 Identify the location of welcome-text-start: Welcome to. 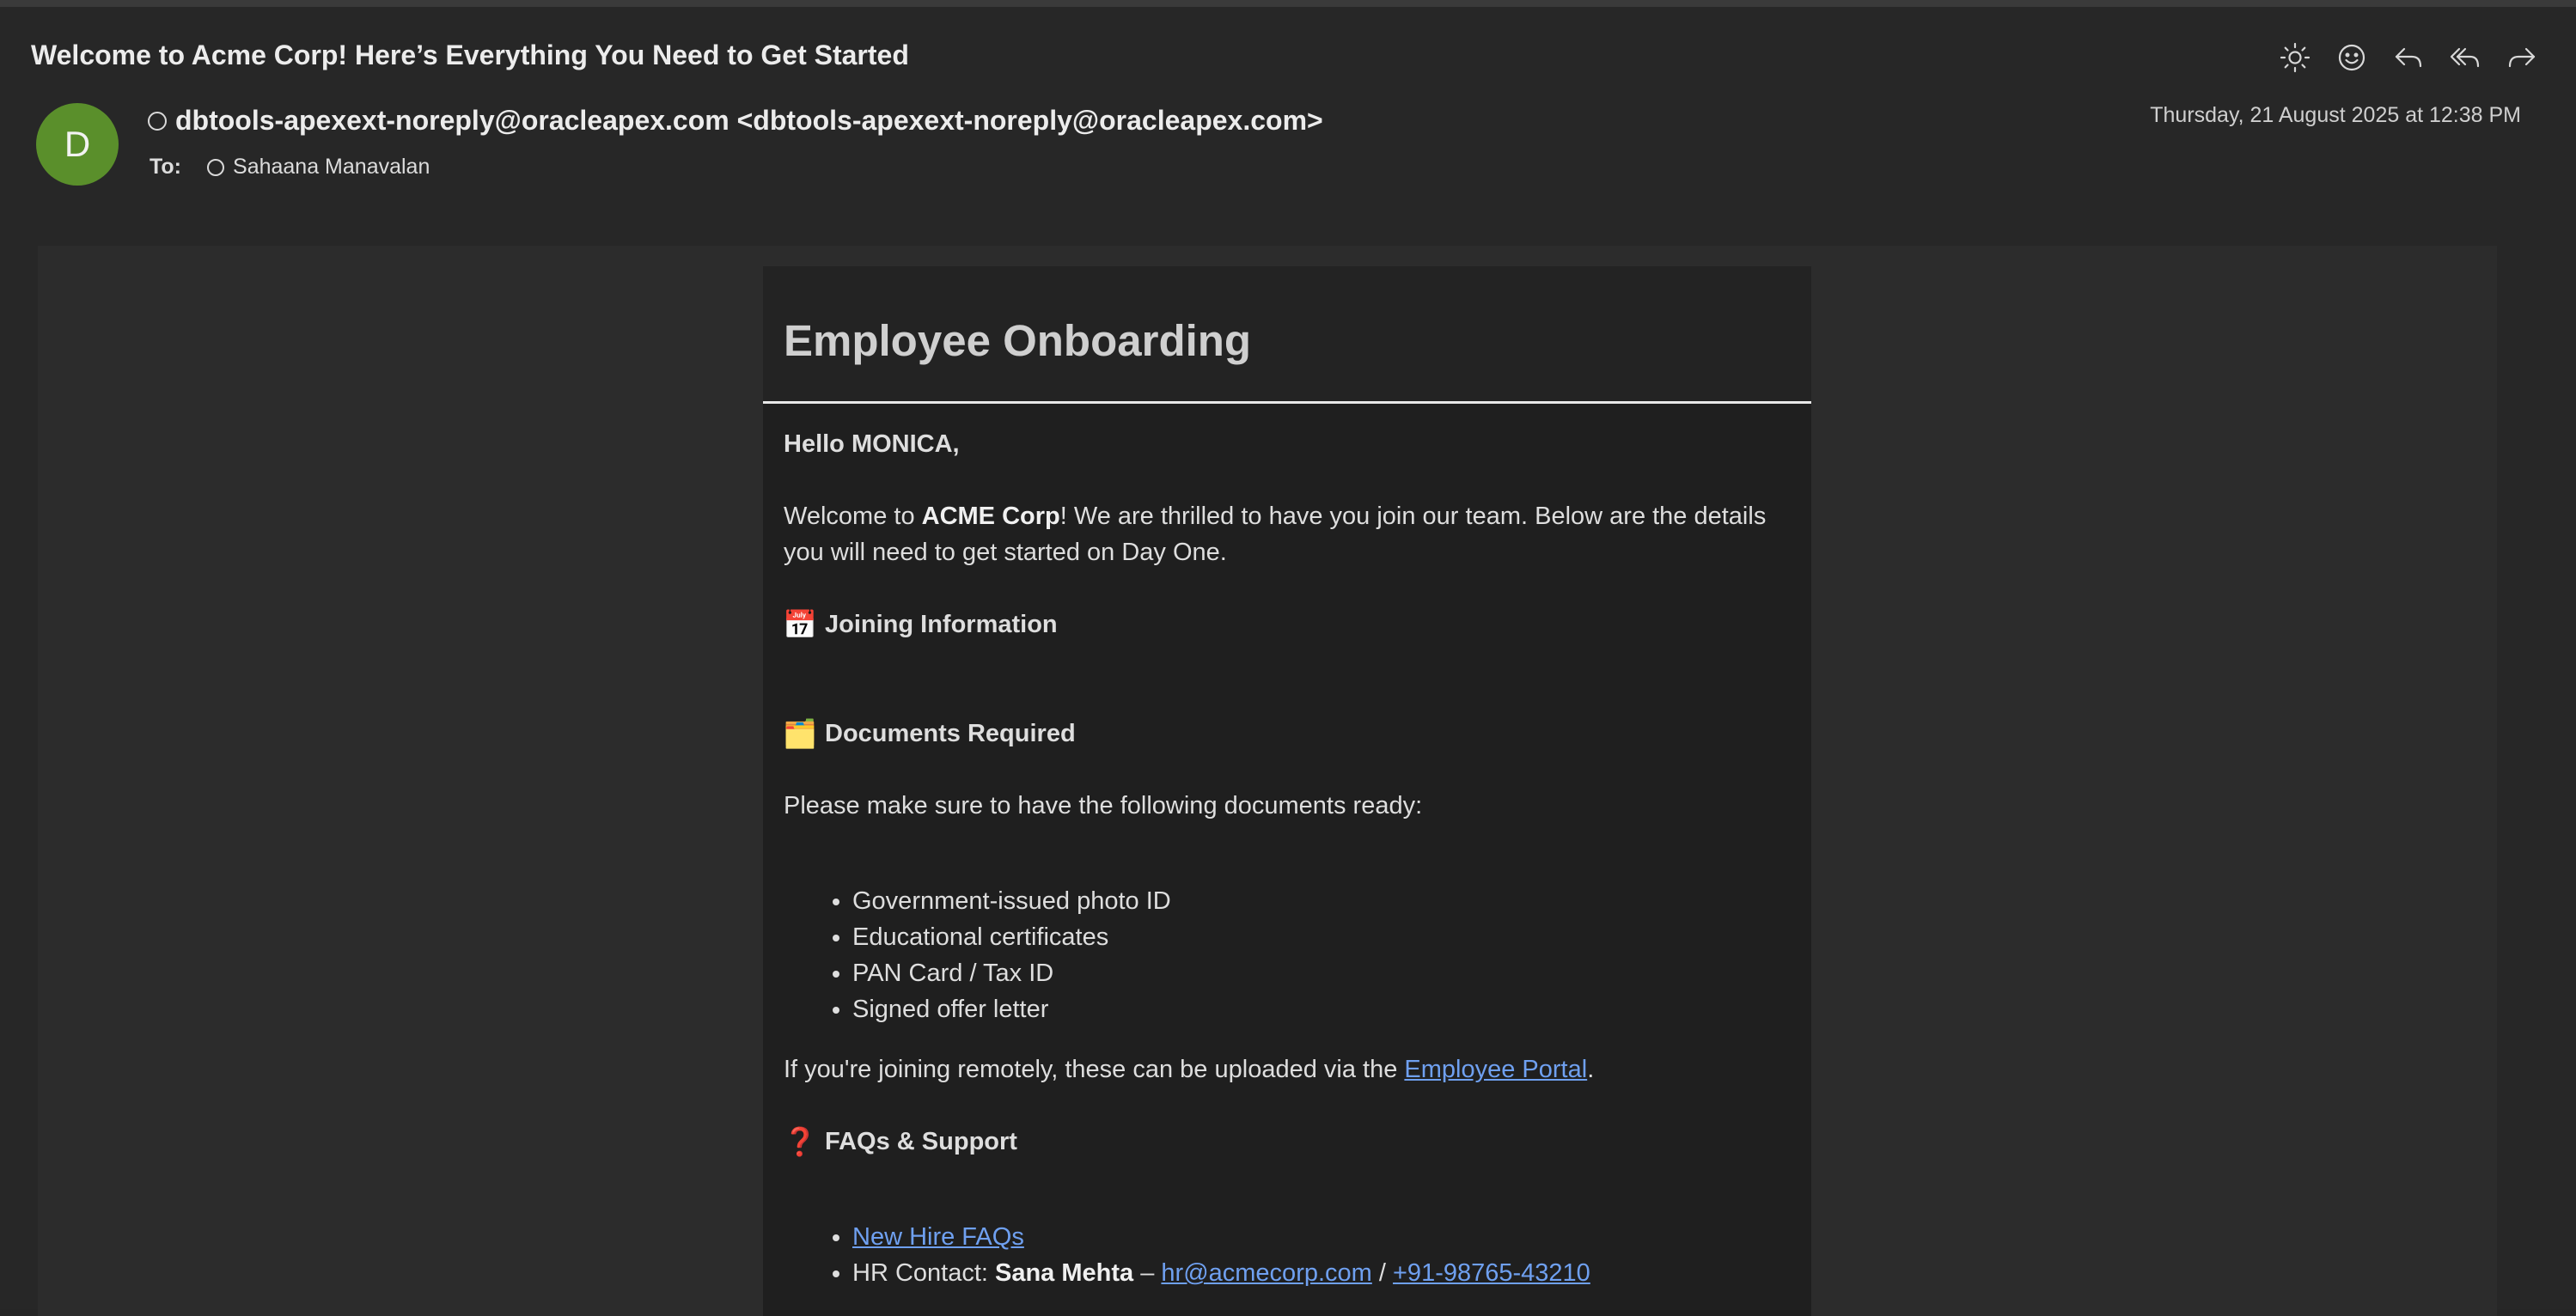
(853, 516).